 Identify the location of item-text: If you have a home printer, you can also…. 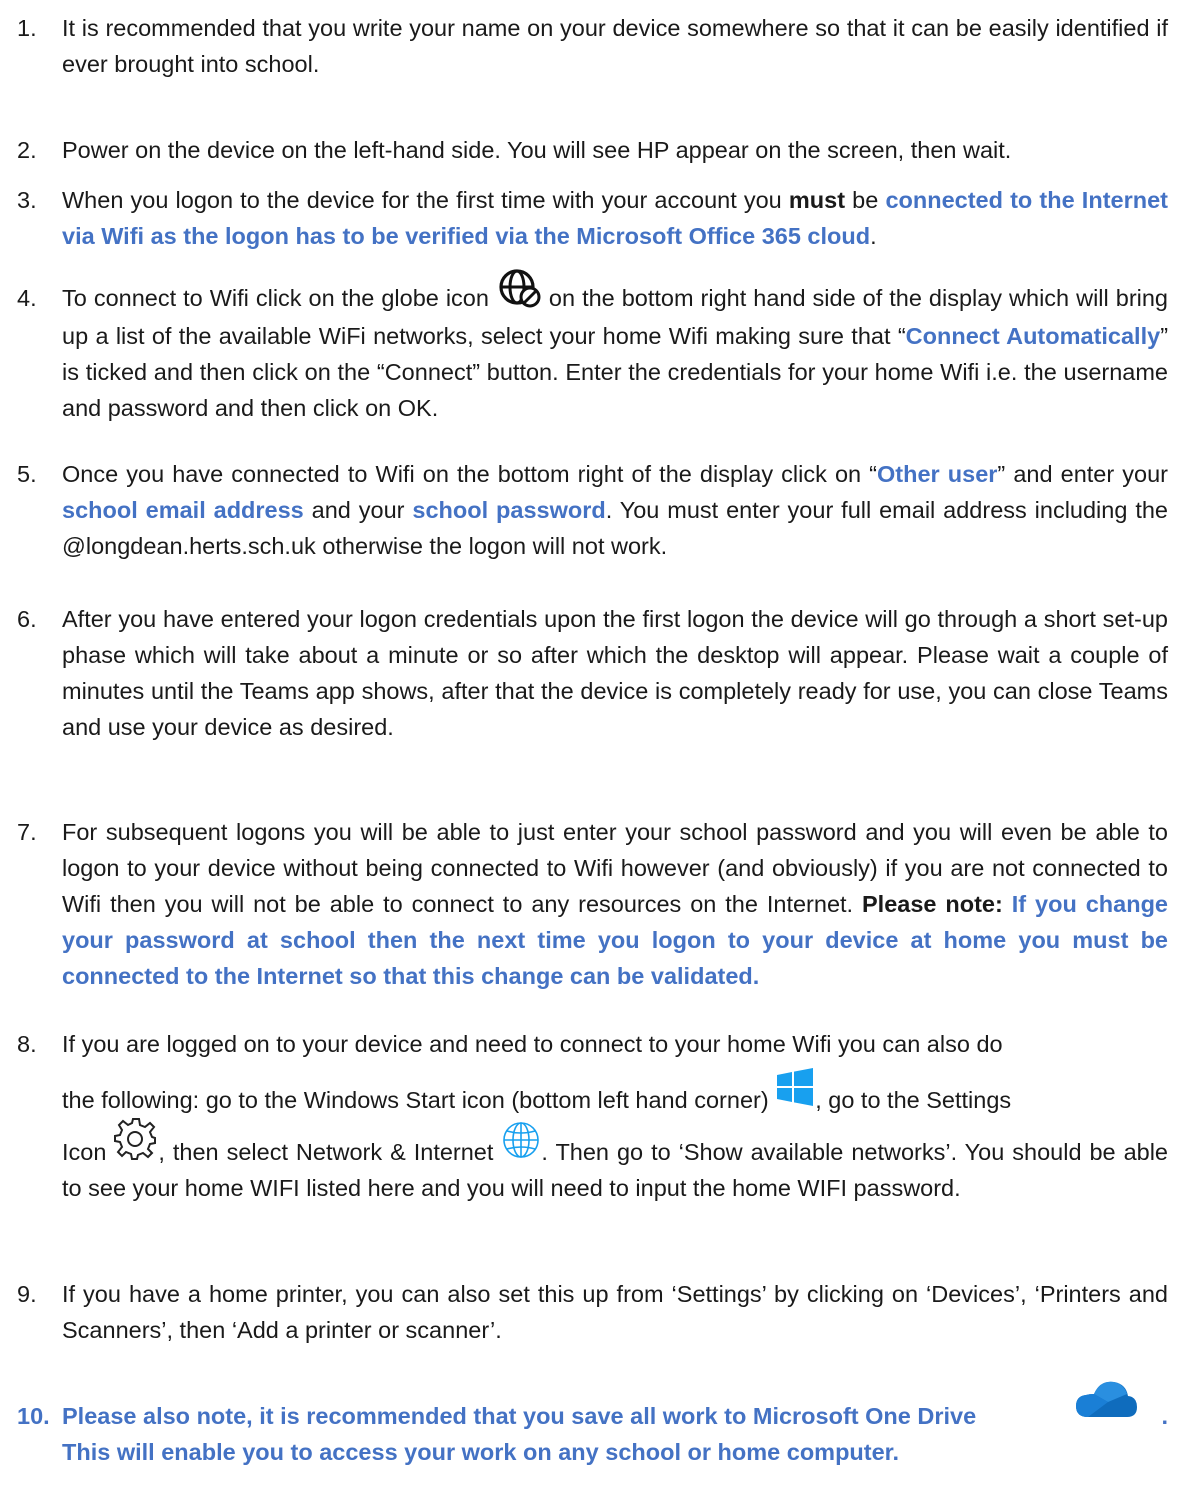
(615, 1312).